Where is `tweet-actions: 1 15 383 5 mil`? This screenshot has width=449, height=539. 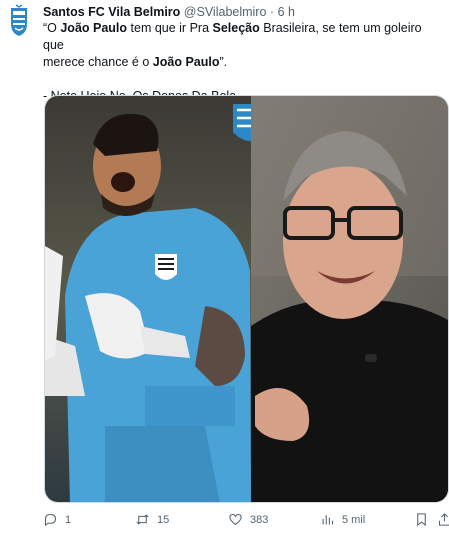
tweet-actions: 1 15 383 5 mil is located at coordinates (246, 522).